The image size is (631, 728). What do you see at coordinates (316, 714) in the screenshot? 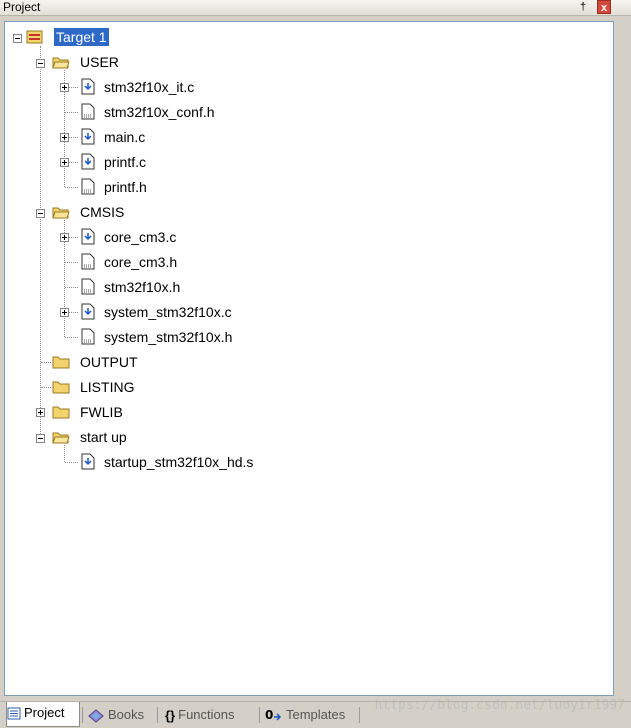
I see `tab-label-templates: Templates` at bounding box center [316, 714].